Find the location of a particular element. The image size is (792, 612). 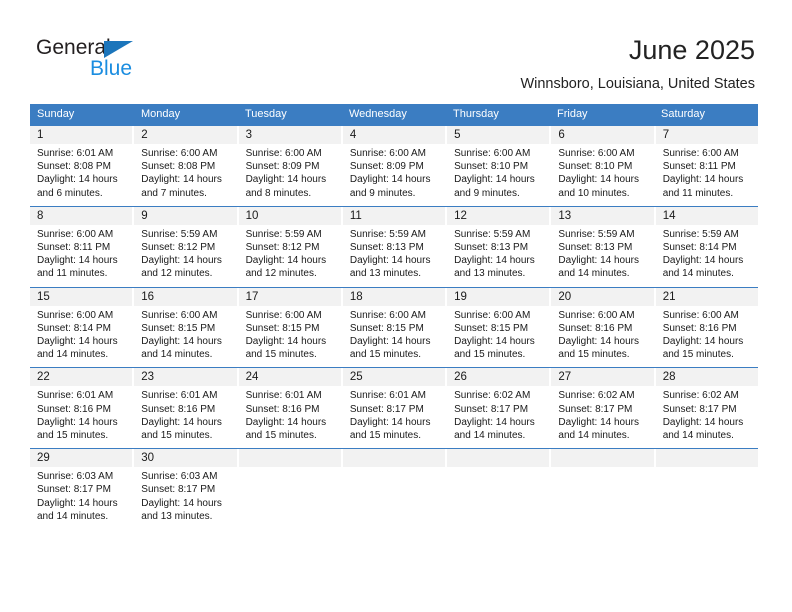

day-number: 2 is located at coordinates (144, 135).